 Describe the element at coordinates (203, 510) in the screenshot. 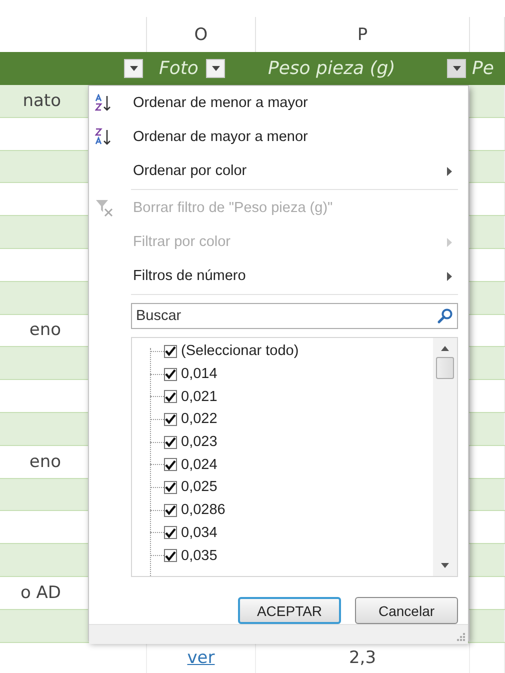

I see `value-label: 0,0286` at that location.